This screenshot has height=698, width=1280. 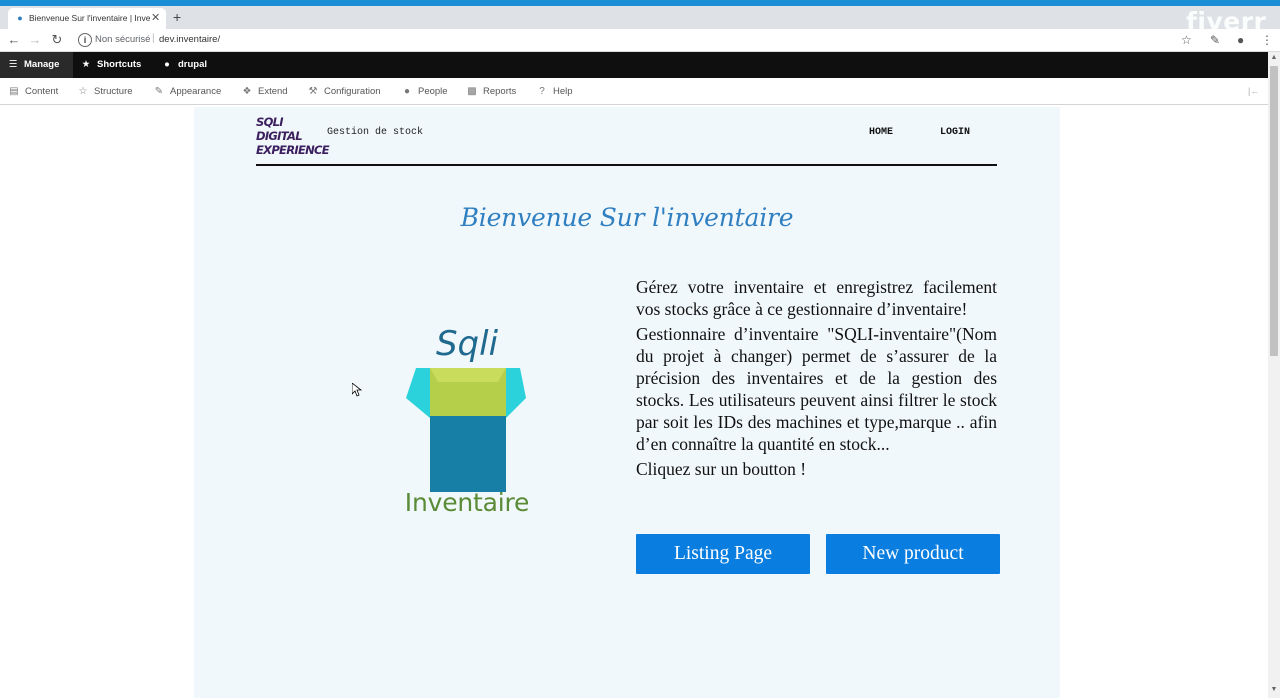 I want to click on tray-item-reports: ▩ Reports, so click(x=491, y=91).